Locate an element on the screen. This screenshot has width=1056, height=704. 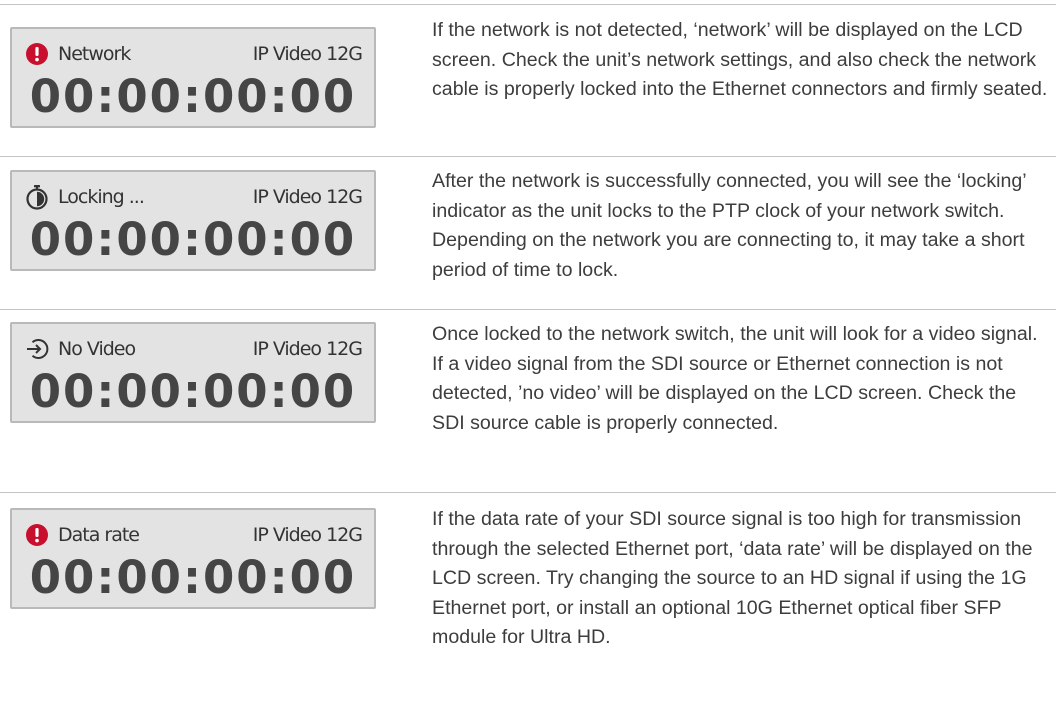
status-label: No Video is located at coordinates (97, 349).